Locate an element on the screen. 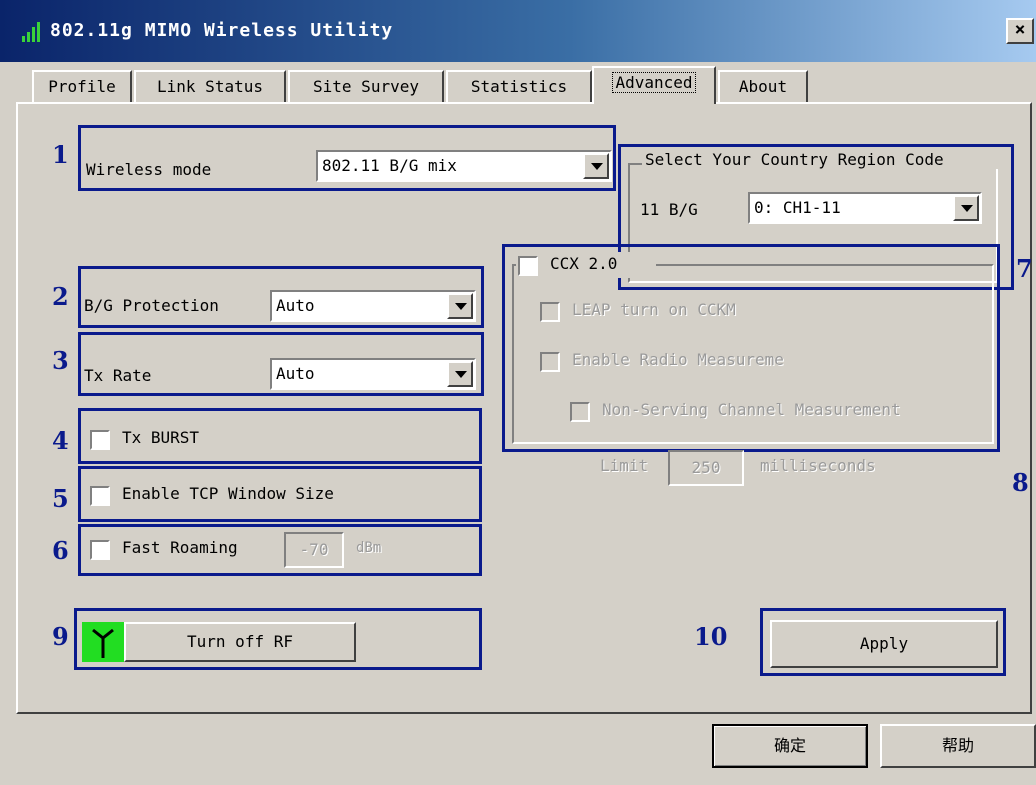 Image resolution: width=1036 pixels, height=785 pixels. help-button: 帮助 is located at coordinates (958, 746).